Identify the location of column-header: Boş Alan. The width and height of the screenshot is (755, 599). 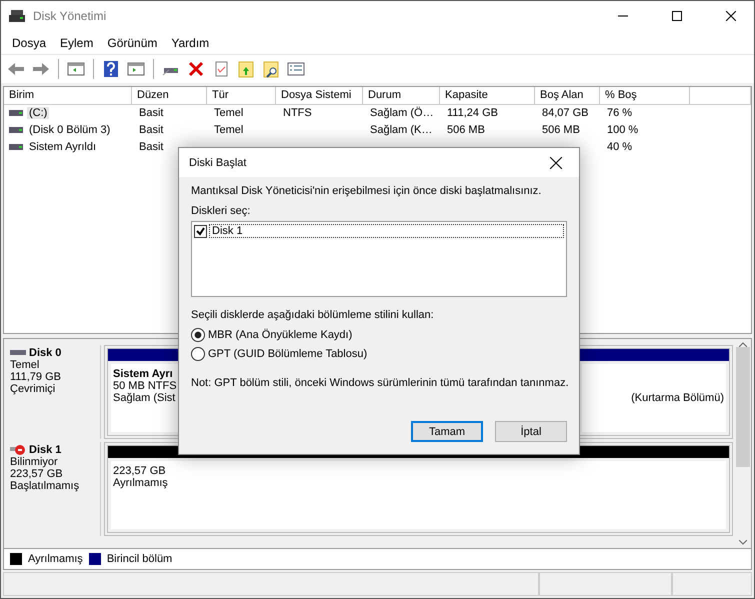
(567, 96).